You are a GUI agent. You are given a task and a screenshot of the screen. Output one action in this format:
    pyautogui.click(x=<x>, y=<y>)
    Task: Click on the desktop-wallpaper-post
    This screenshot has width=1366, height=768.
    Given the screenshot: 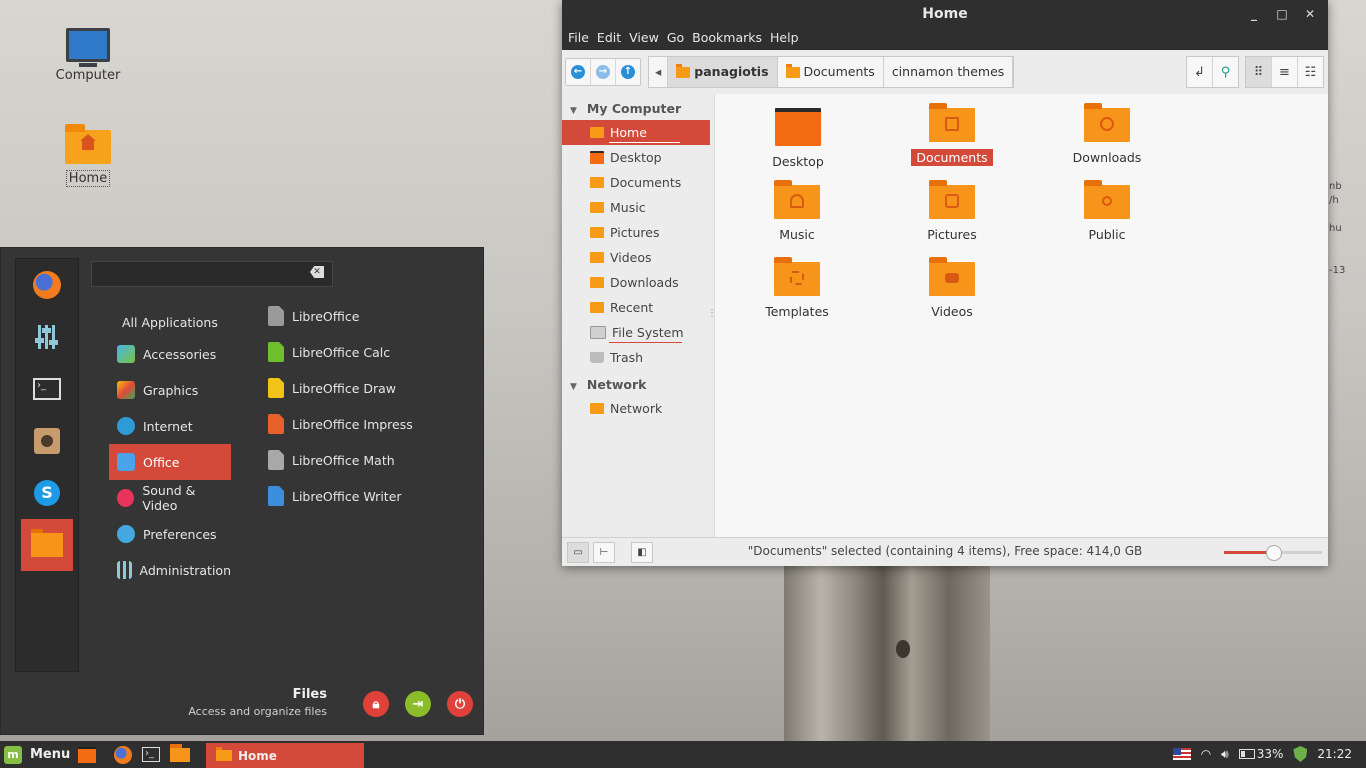 What is the action you would take?
    pyautogui.click(x=887, y=652)
    